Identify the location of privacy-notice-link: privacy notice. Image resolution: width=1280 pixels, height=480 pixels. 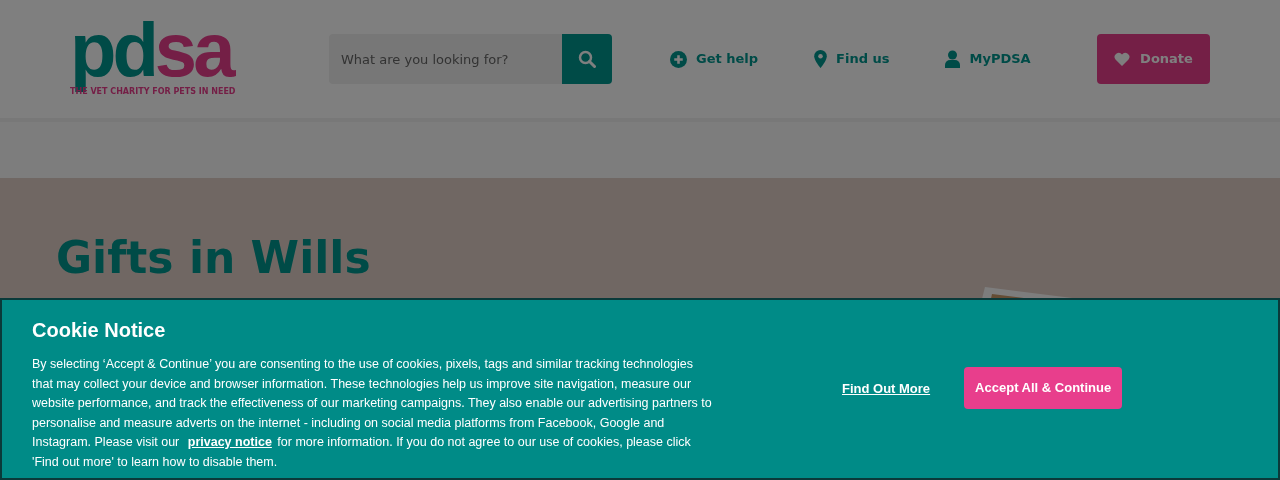
(229, 442).